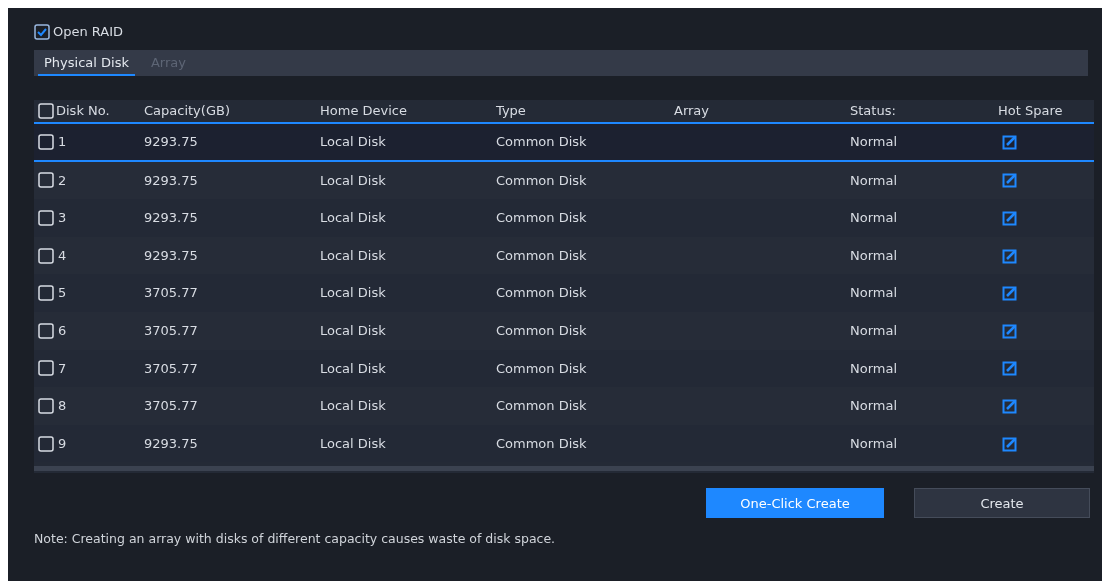 Image resolution: width=1102 pixels, height=581 pixels. I want to click on table-cell-text: 8, so click(62, 406).